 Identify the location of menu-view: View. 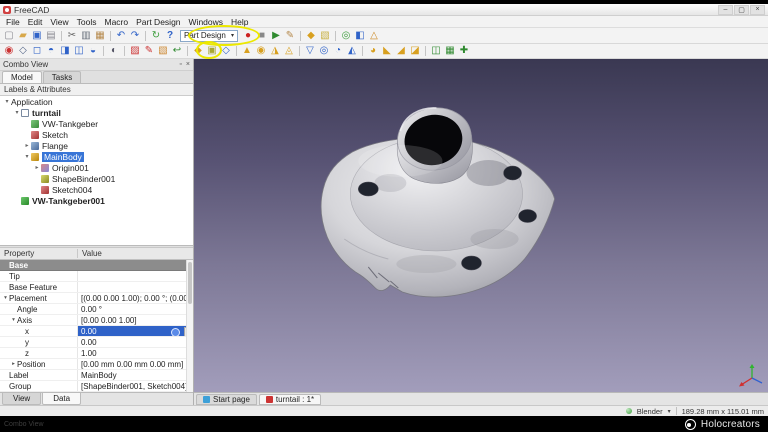
(59, 22).